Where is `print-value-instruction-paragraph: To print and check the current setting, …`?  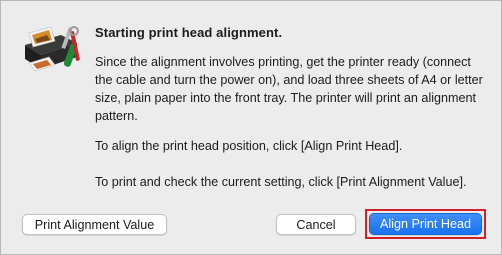
print-value-instruction-paragraph: To print and check the current setting, … is located at coordinates (281, 182).